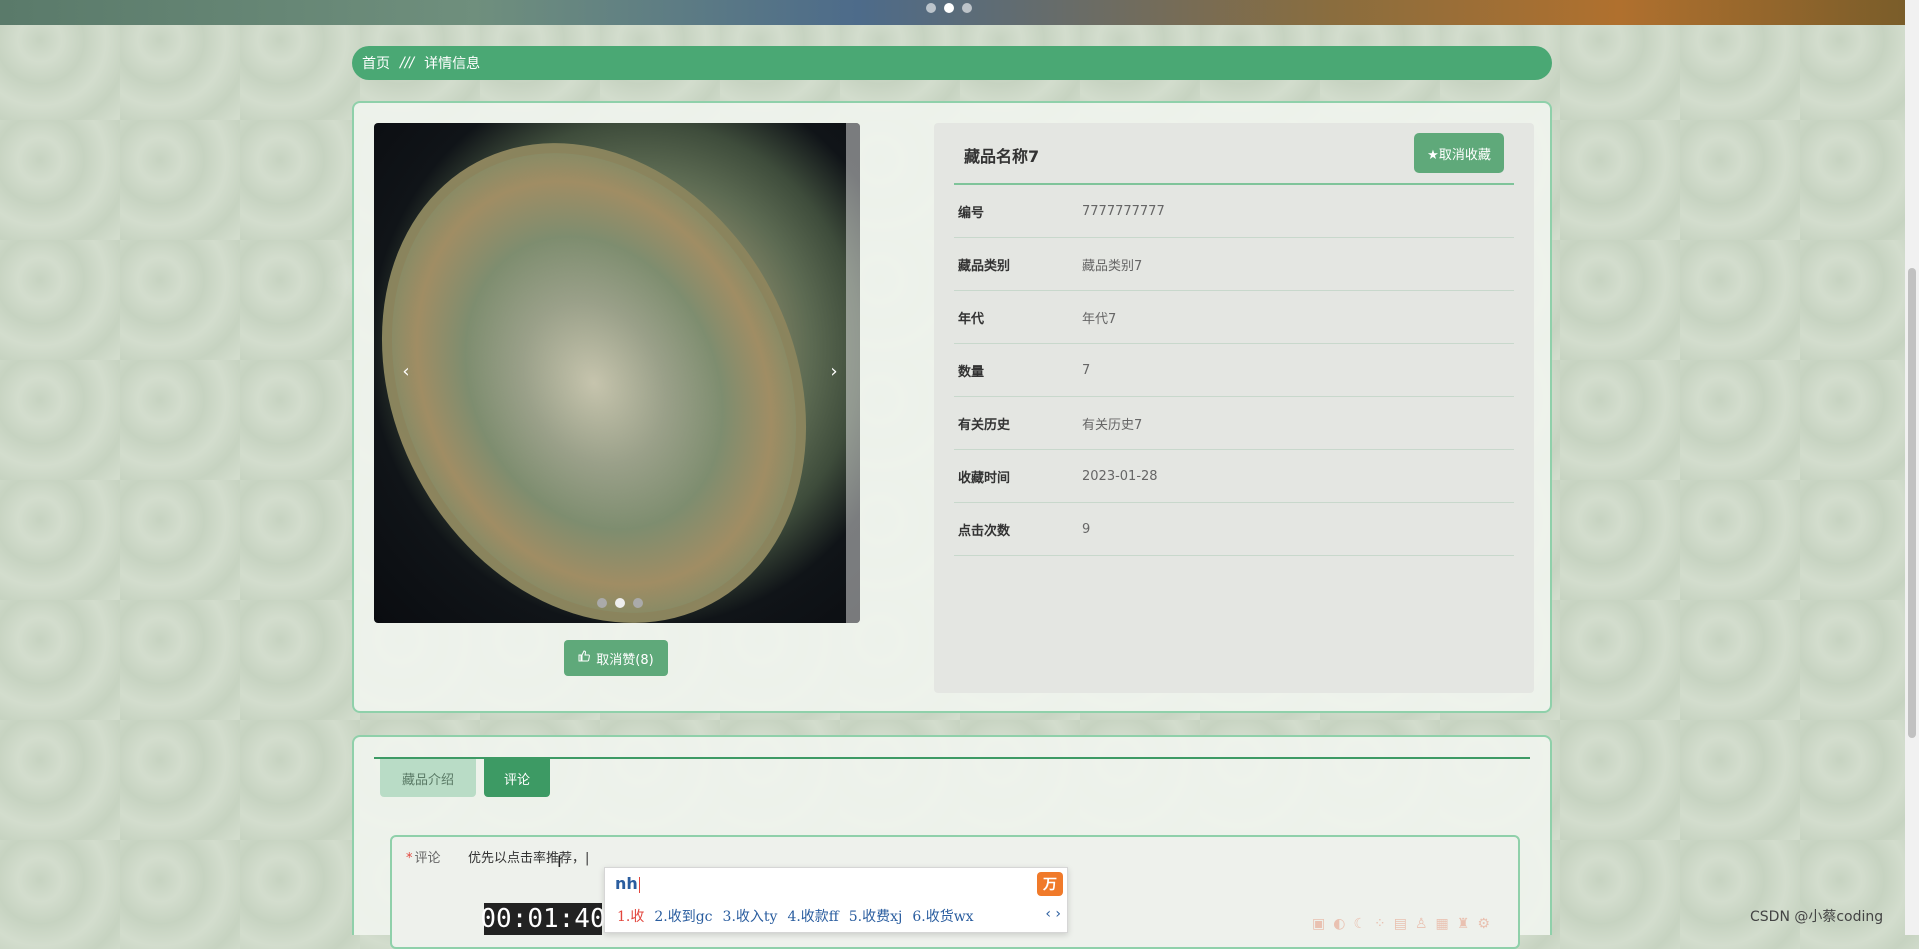 This screenshot has height=949, width=1919. I want to click on ime-pager-icon: ‹ ›, so click(1053, 914).